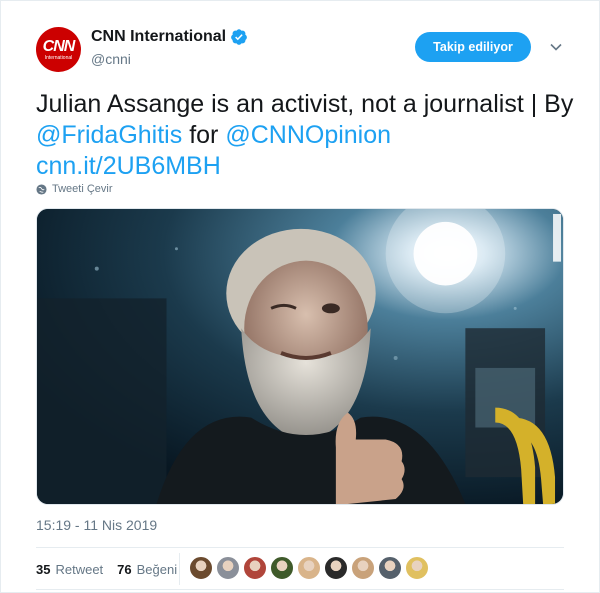 This screenshot has width=600, height=593. Describe the element at coordinates (204, 135) in the screenshot. I see `tweet-text-part2: for` at that location.